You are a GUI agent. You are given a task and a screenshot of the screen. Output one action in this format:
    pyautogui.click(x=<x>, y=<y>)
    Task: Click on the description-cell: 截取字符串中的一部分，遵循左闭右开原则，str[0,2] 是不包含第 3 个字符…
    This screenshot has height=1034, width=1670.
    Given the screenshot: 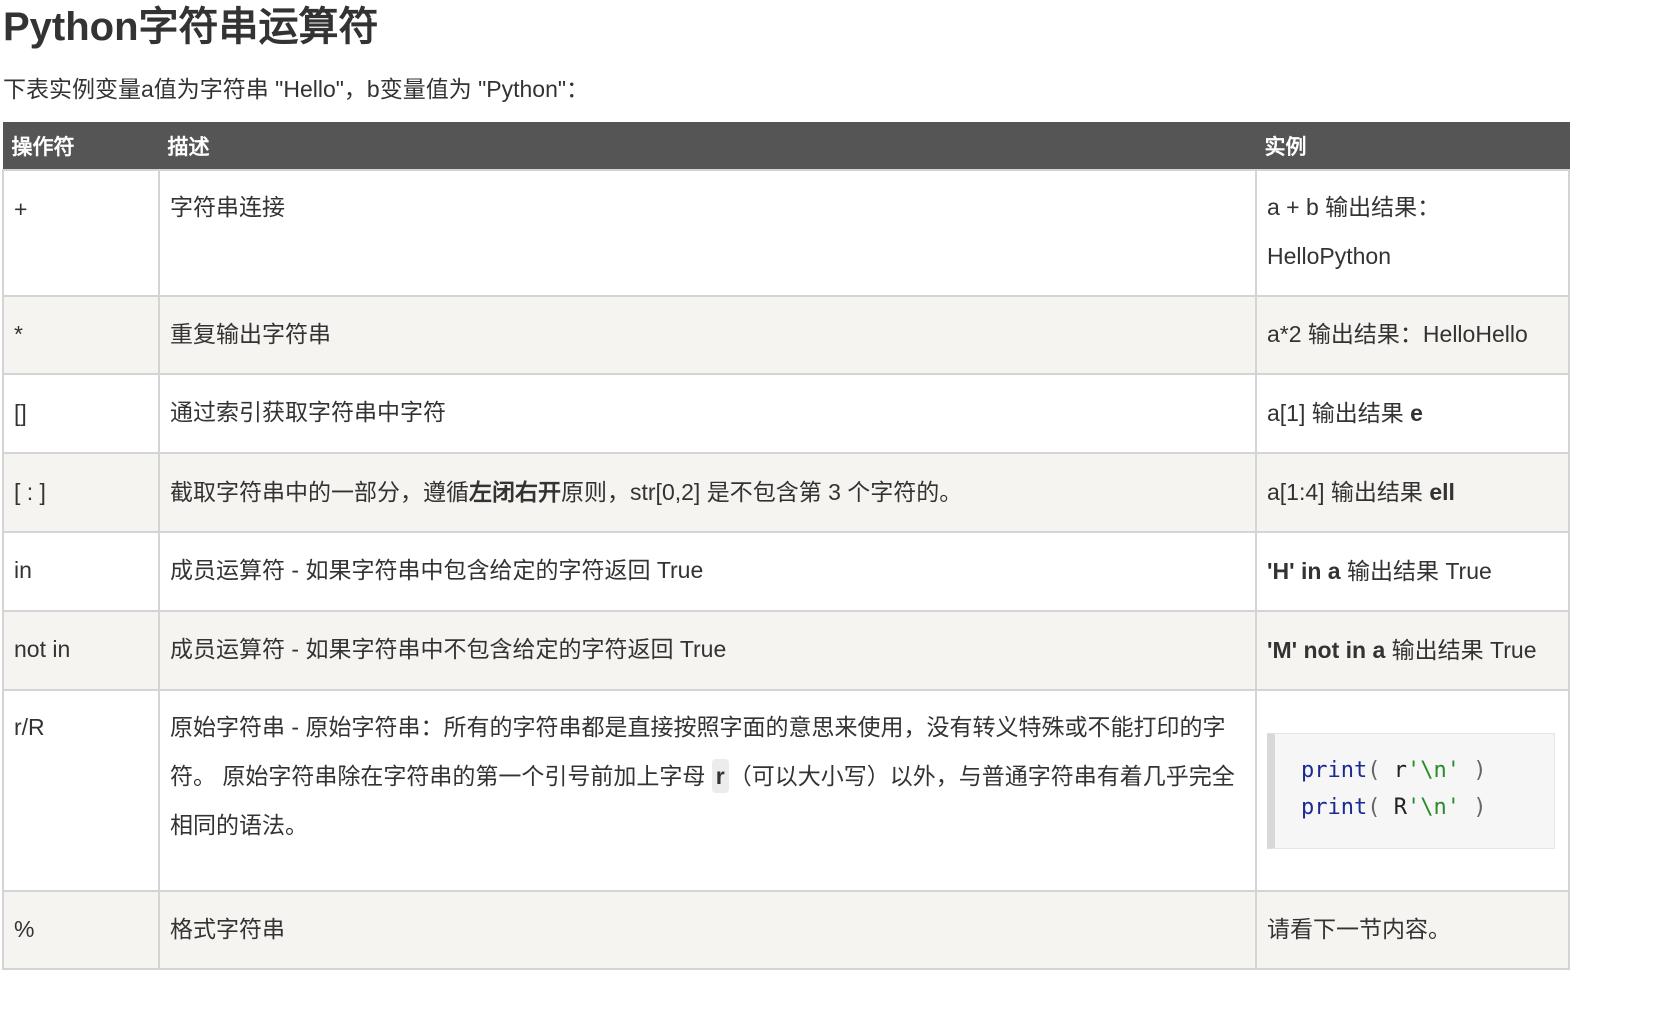 What is the action you would take?
    pyautogui.click(x=707, y=492)
    